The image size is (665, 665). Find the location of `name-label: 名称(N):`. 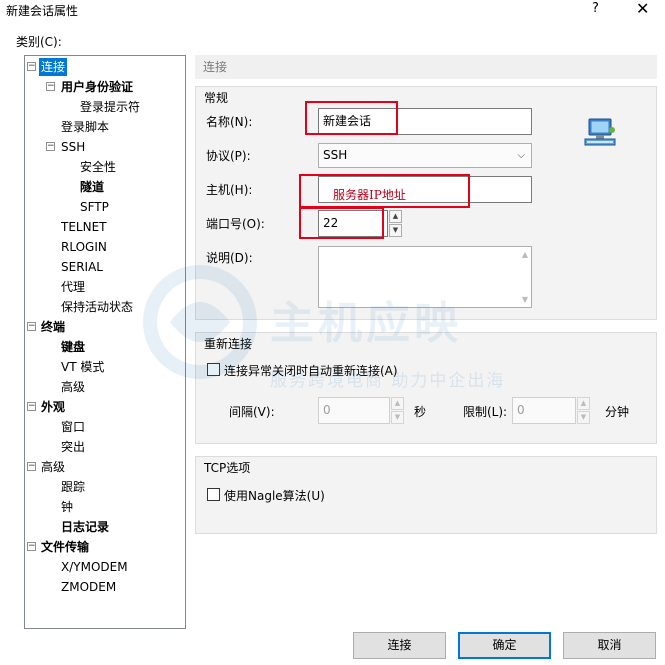

name-label: 名称(N): is located at coordinates (229, 122).